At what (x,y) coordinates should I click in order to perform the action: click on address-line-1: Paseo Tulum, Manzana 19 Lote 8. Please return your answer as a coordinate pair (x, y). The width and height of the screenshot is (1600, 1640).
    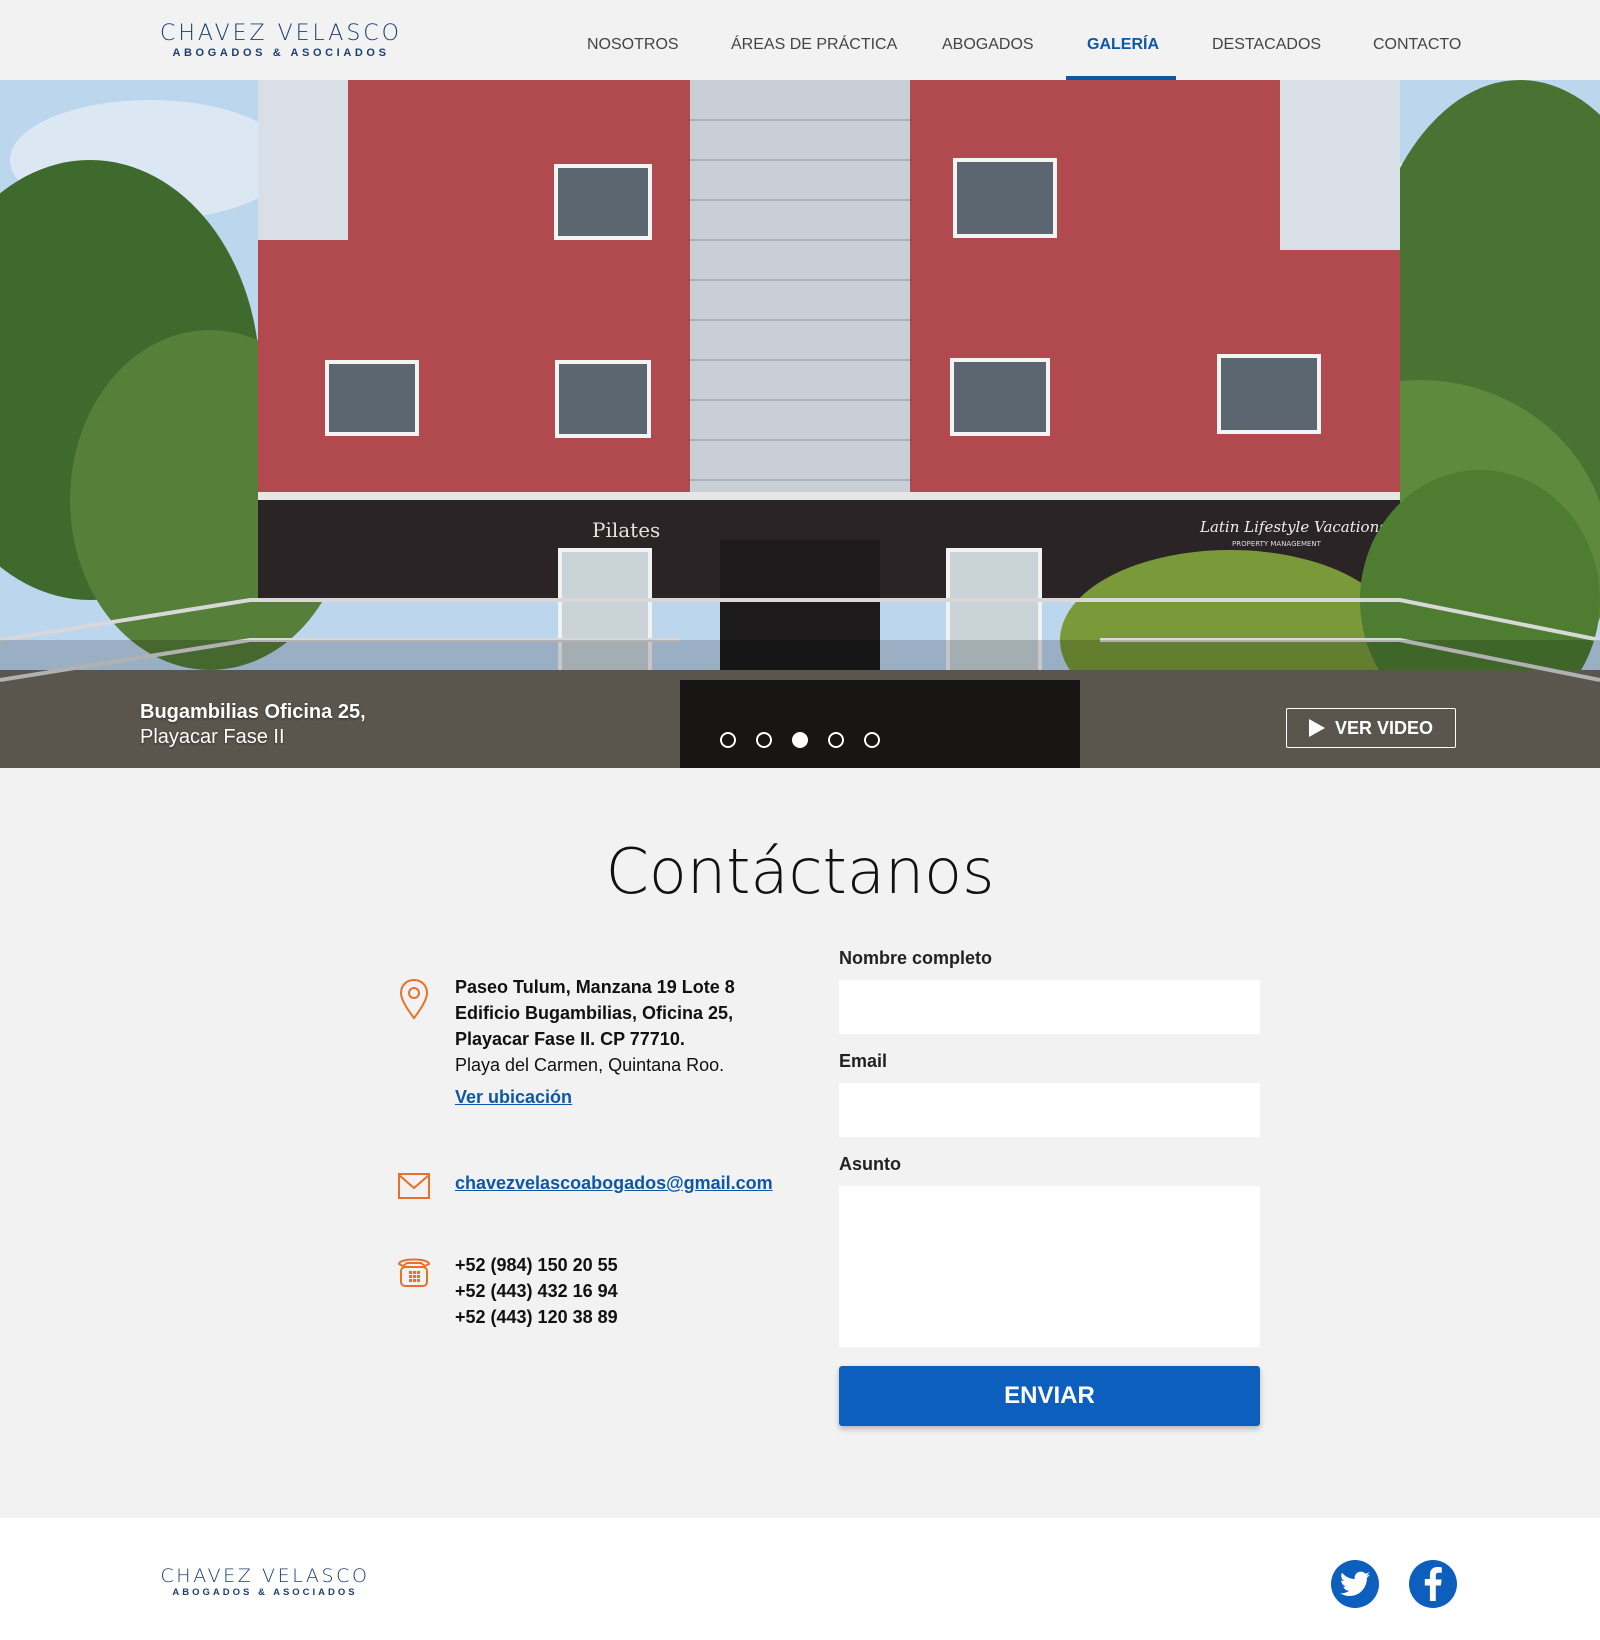
    Looking at the image, I should click on (595, 987).